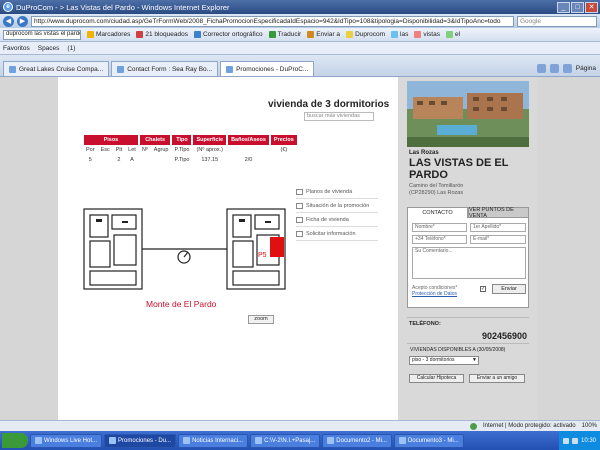  I want to click on more-homes-search: buscar más viviendas, so click(339, 116).